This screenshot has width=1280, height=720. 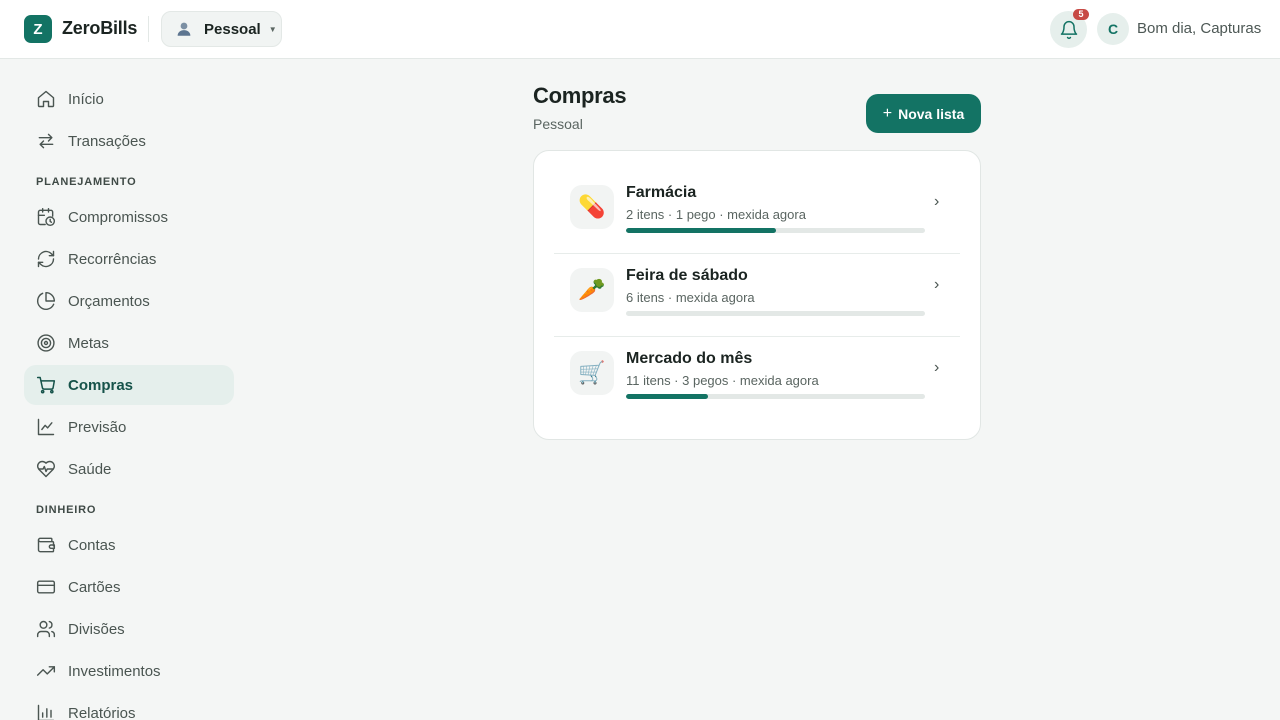 What do you see at coordinates (592, 290) in the screenshot?
I see `carrot-icon: 🥕` at bounding box center [592, 290].